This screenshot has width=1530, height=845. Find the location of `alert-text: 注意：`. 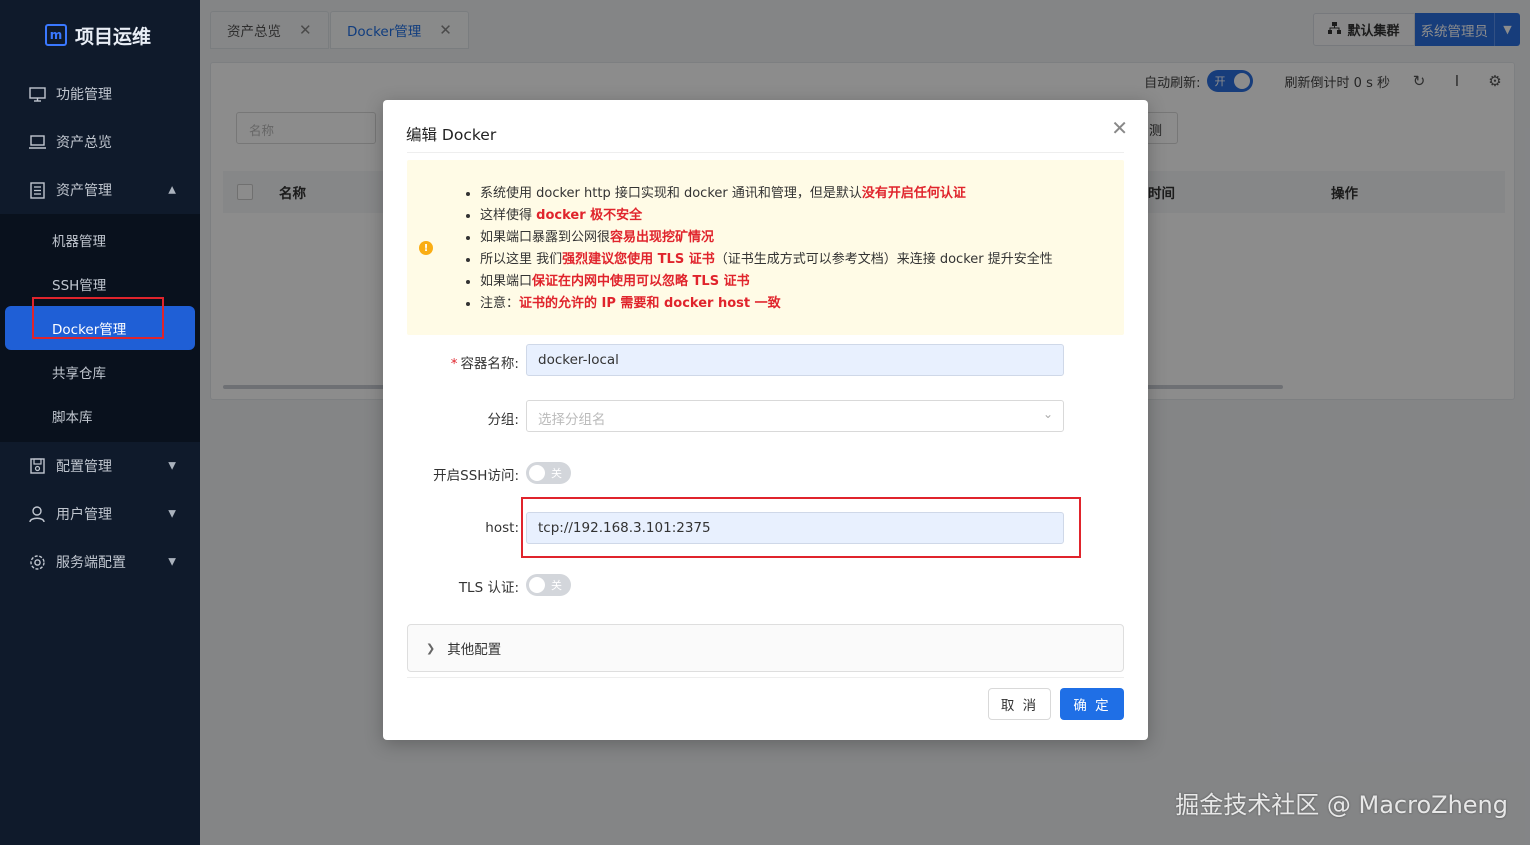

alert-text: 注意： is located at coordinates (500, 303).